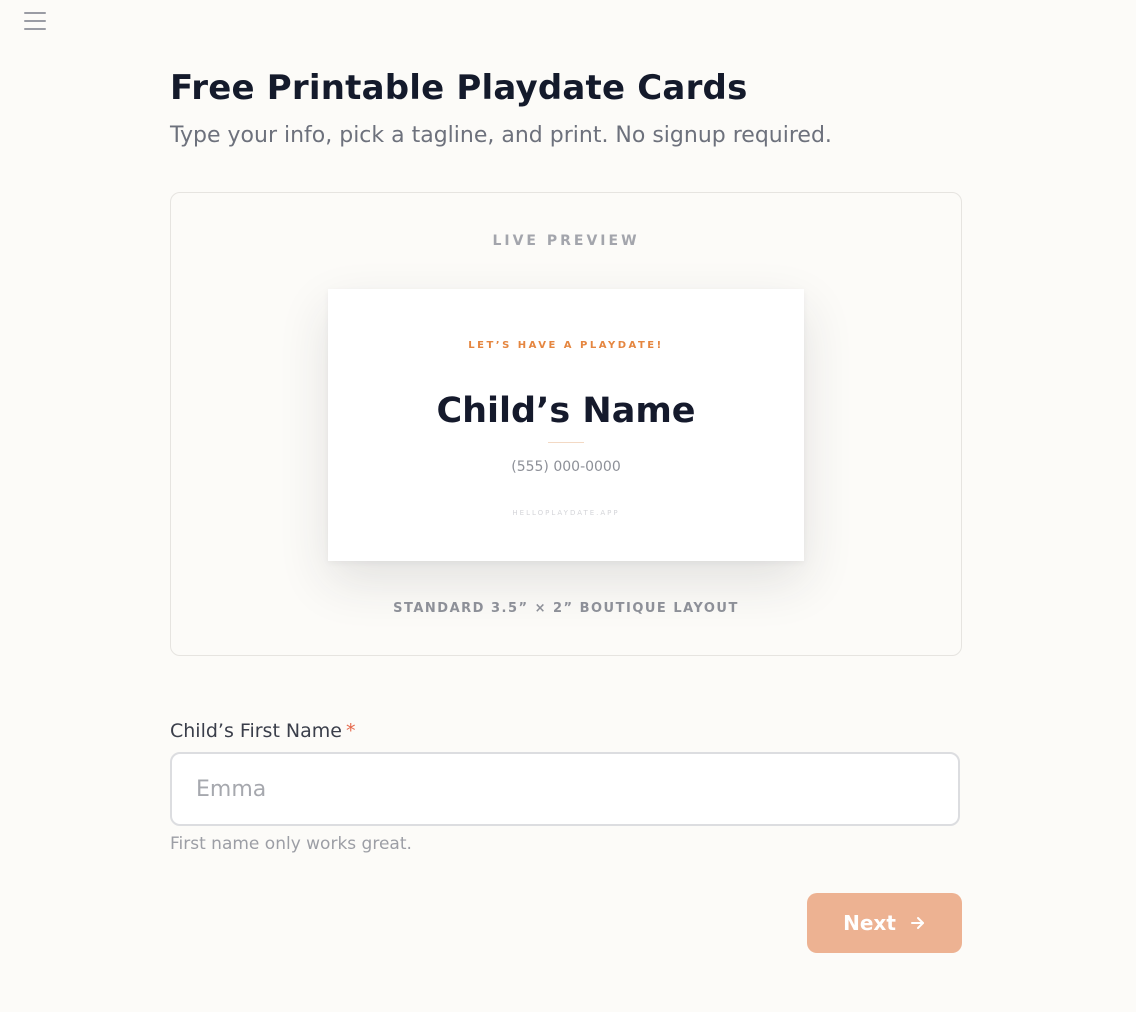 The image size is (1136, 1012). I want to click on required-asterisk: *, so click(350, 731).